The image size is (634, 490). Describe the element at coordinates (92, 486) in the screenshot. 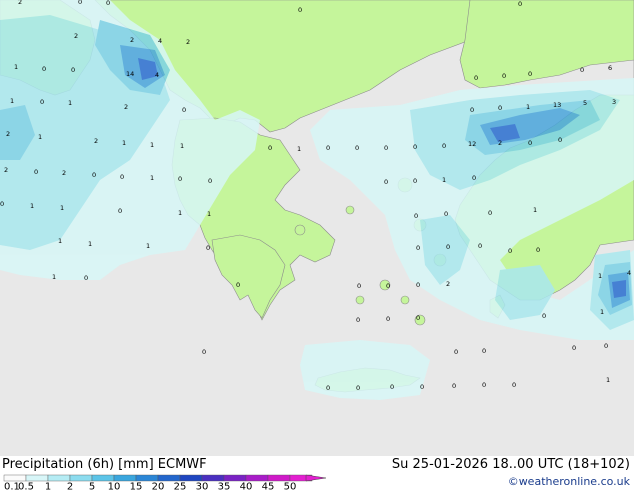

I see `scale-label: 5` at that location.